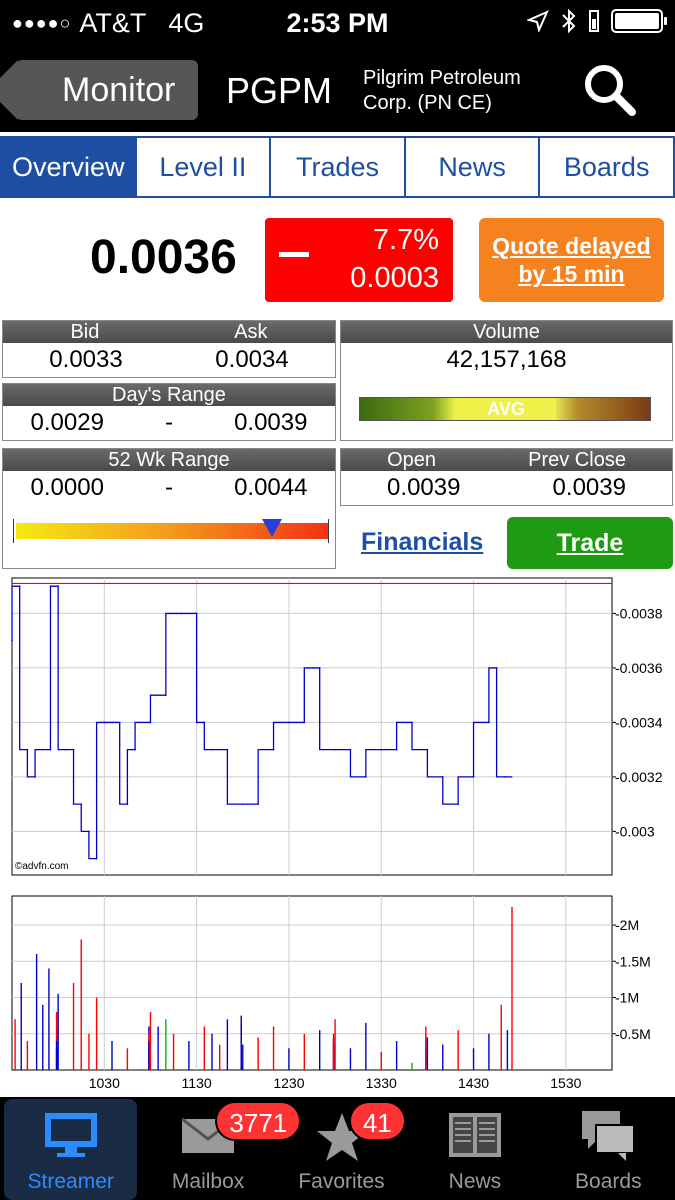  I want to click on volume-value: 42,157,168, so click(506, 359).